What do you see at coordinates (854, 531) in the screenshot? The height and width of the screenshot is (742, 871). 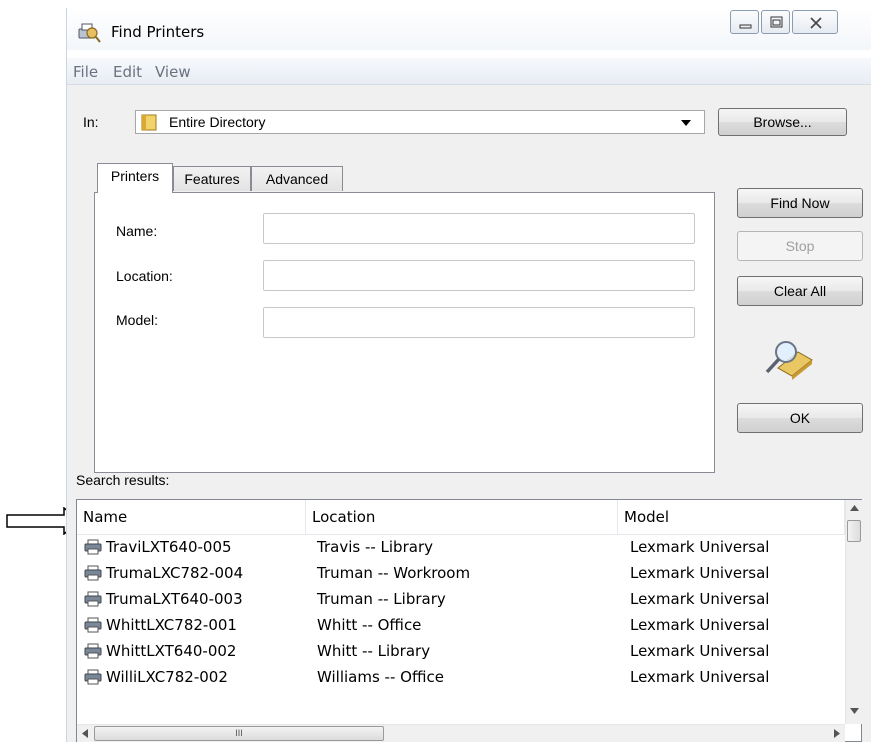 I see `vertical-scroll-thumb` at bounding box center [854, 531].